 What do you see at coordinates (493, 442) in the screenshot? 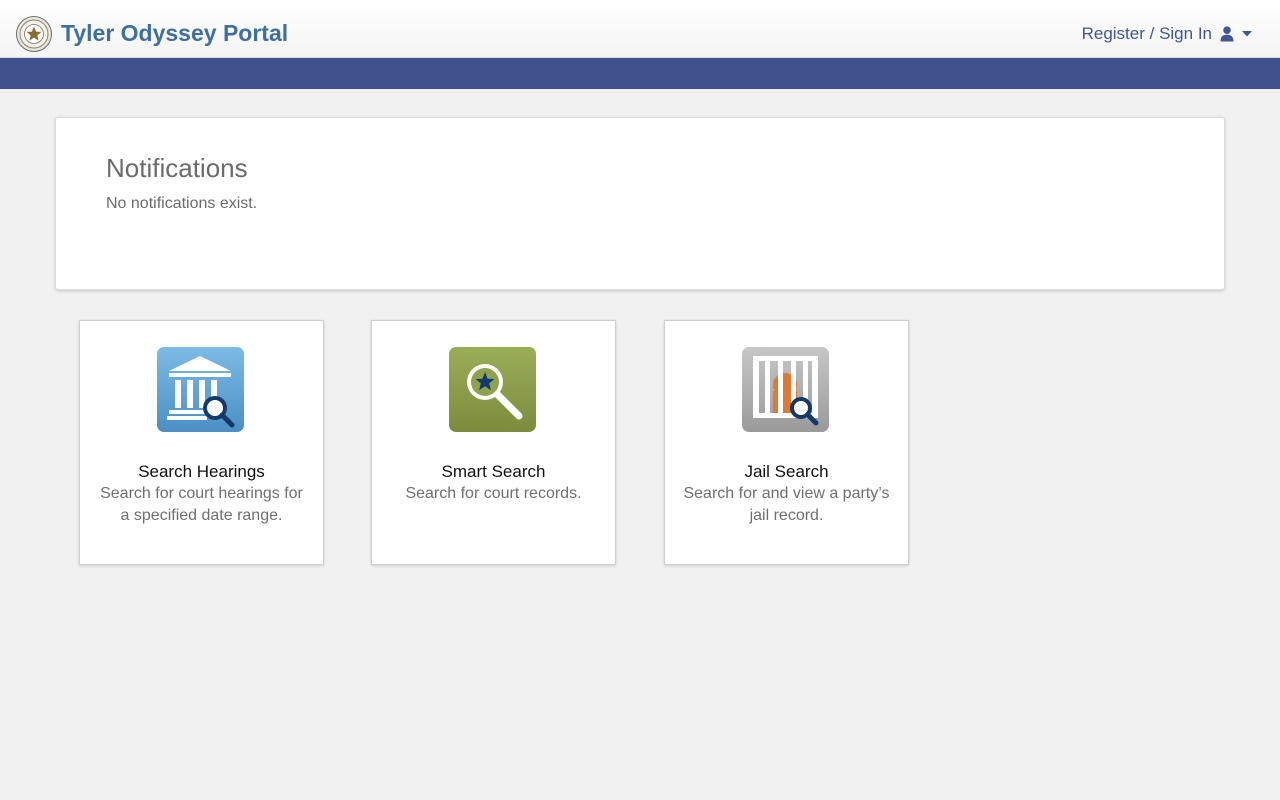
I see `smart-search-tile: Smart Search Search for court records.` at bounding box center [493, 442].